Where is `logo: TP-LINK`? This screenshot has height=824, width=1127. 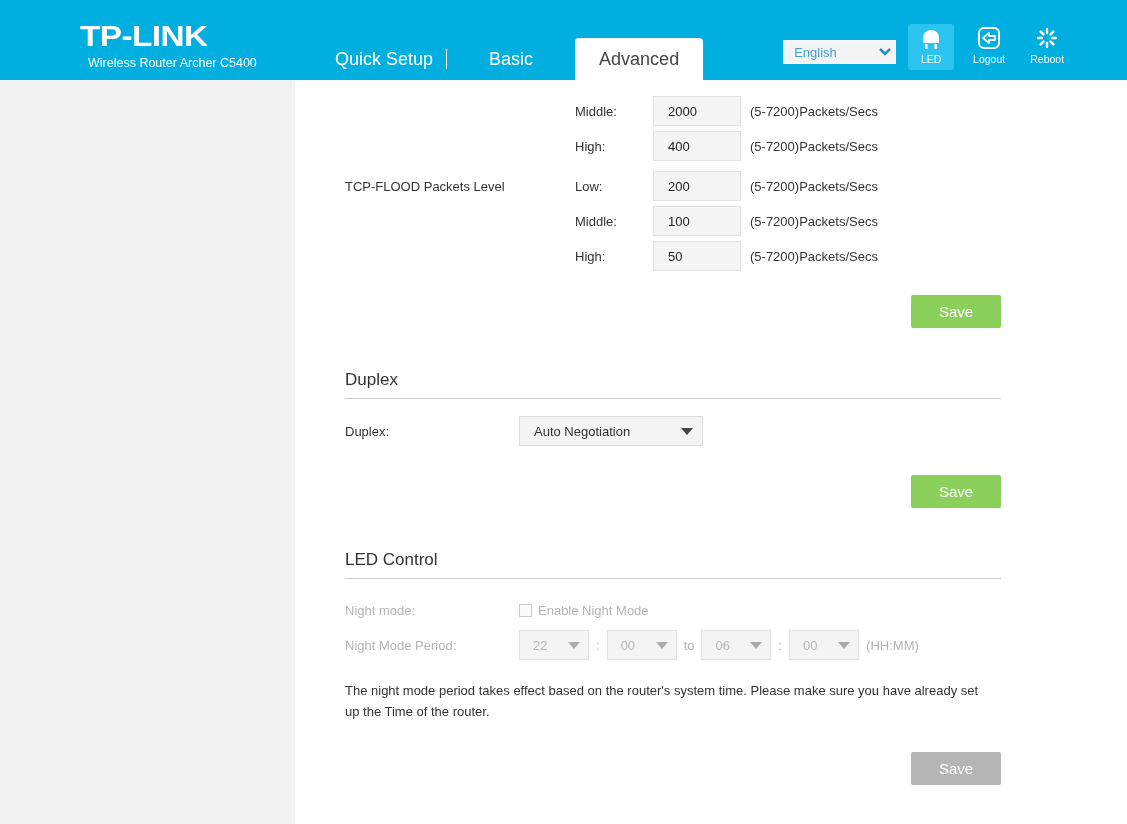 logo: TP-LINK is located at coordinates (144, 36).